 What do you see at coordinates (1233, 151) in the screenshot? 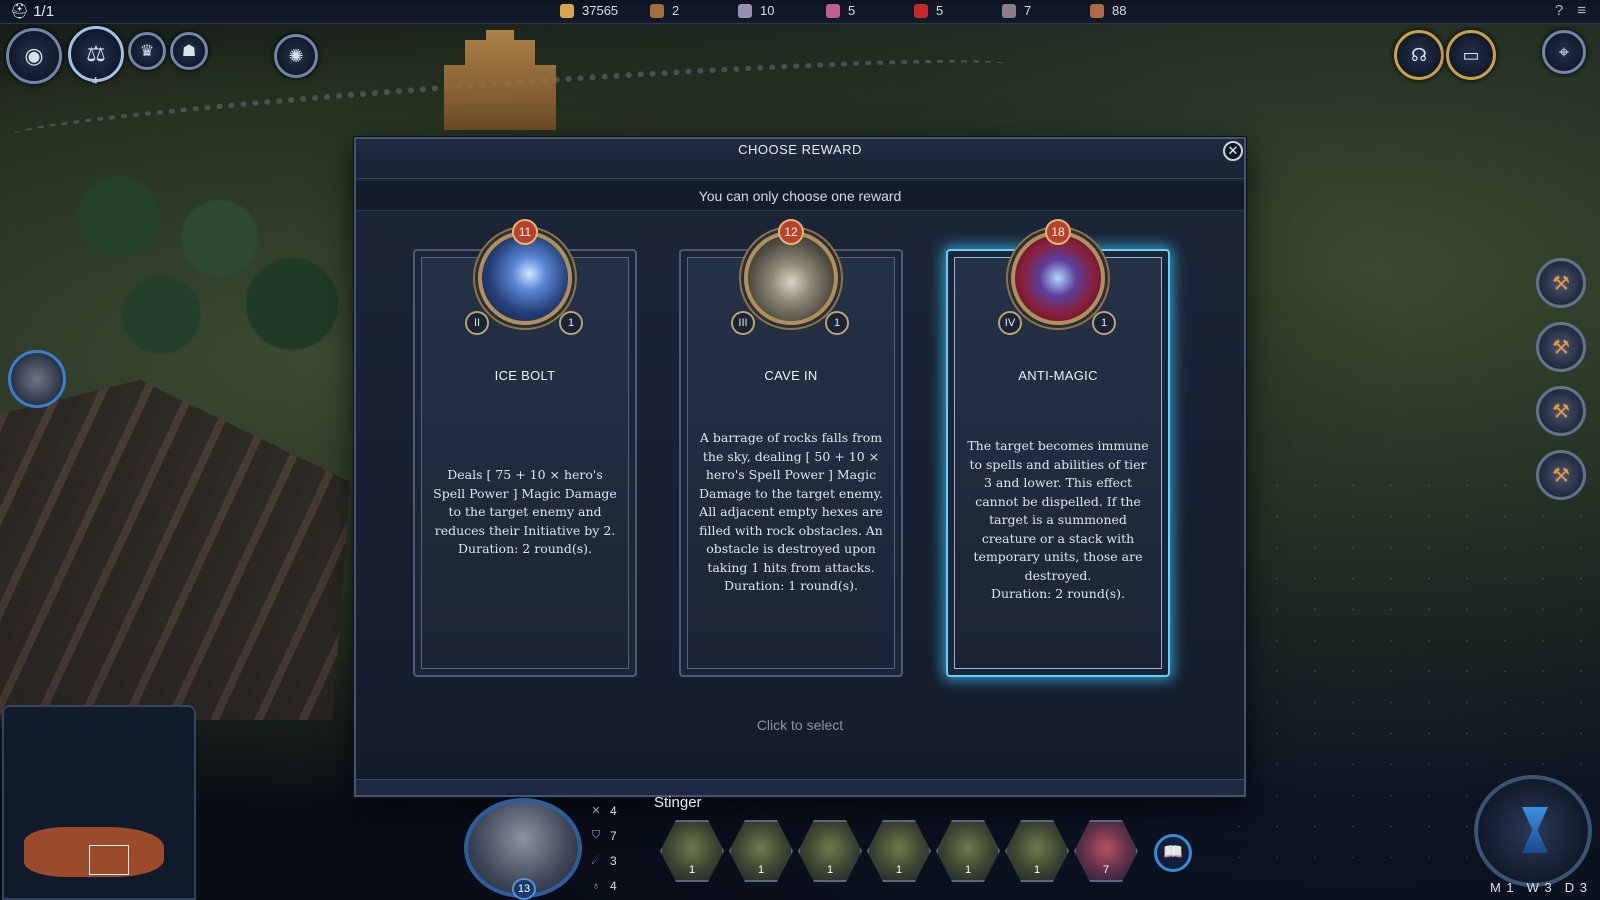
I see `close-button: ✕` at bounding box center [1233, 151].